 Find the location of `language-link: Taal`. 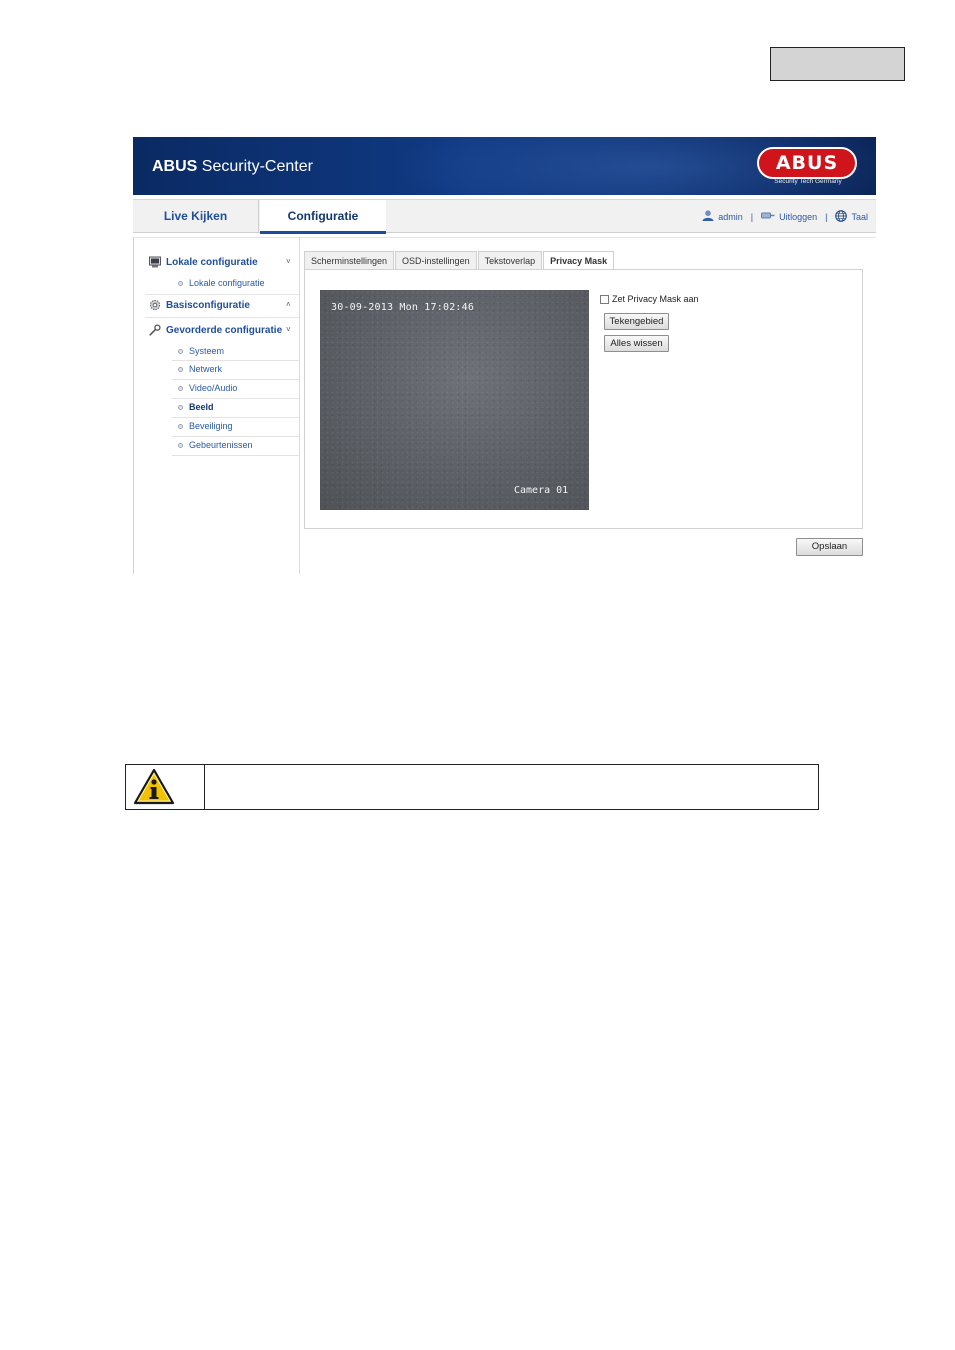

language-link: Taal is located at coordinates (859, 217).